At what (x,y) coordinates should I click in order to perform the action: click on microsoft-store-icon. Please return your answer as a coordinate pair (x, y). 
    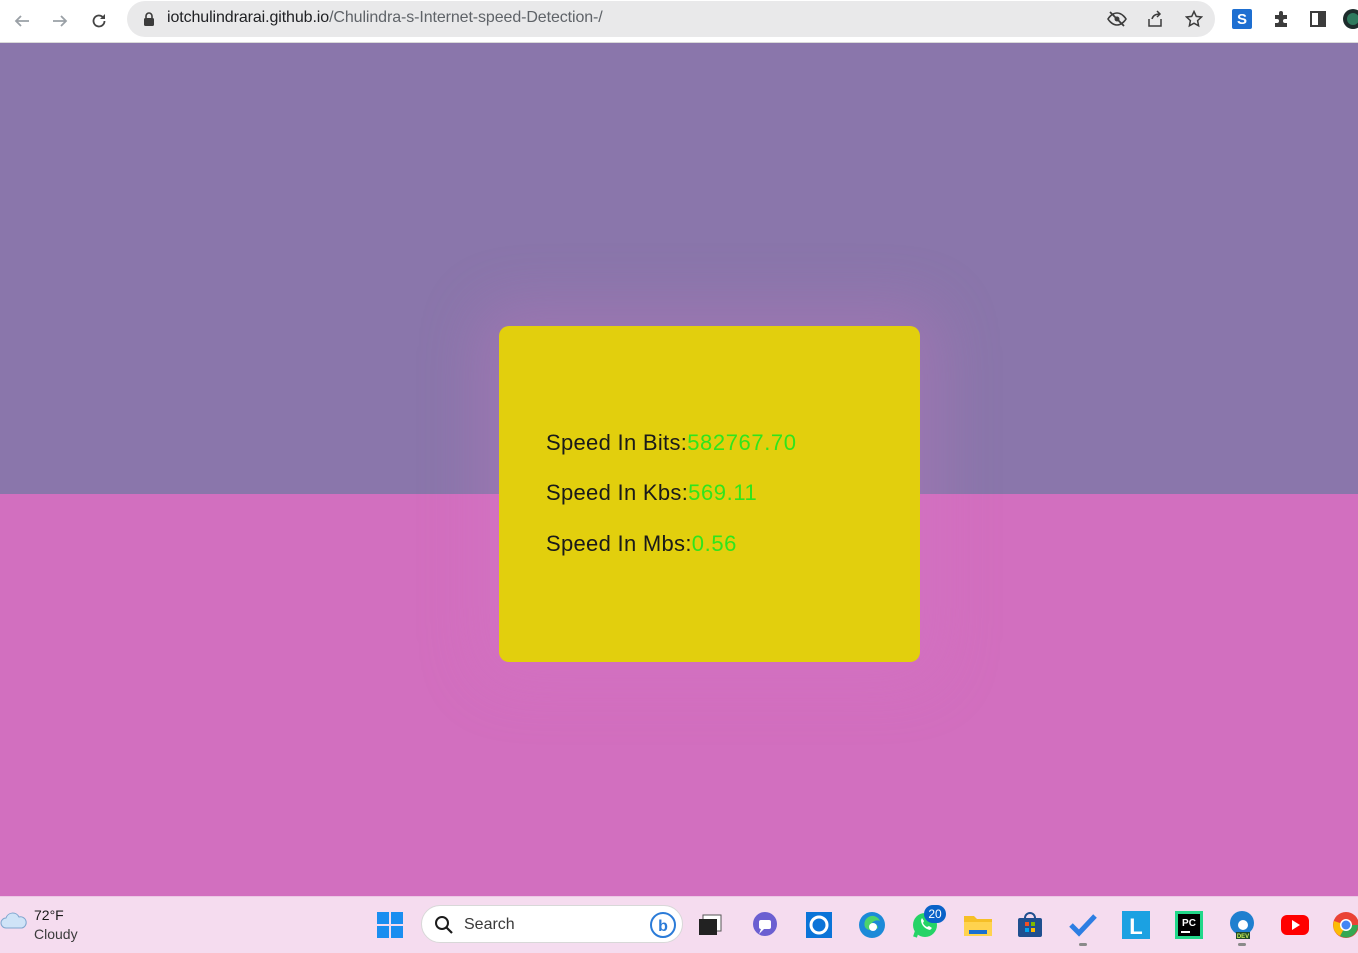
    Looking at the image, I should click on (1030, 925).